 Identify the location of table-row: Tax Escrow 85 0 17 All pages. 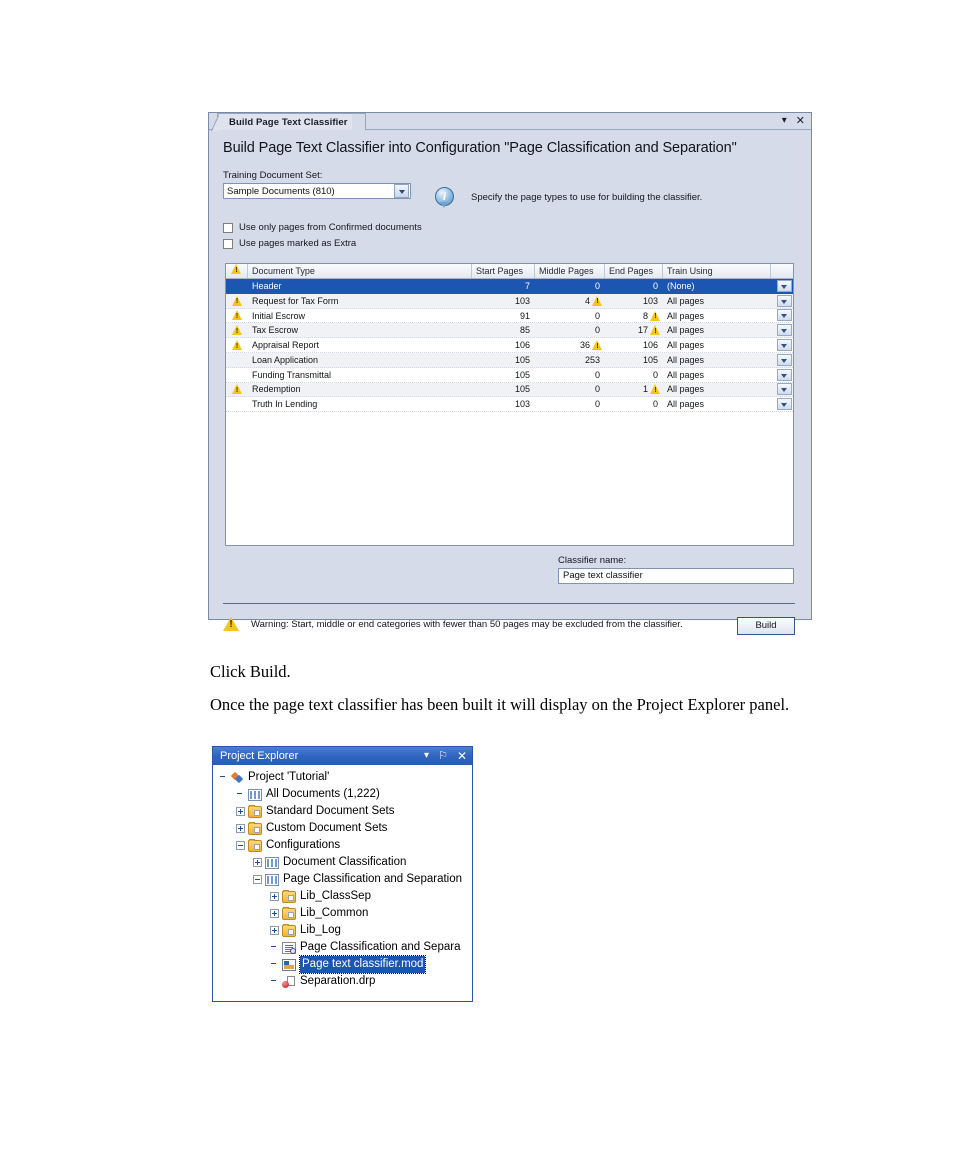
(509, 331).